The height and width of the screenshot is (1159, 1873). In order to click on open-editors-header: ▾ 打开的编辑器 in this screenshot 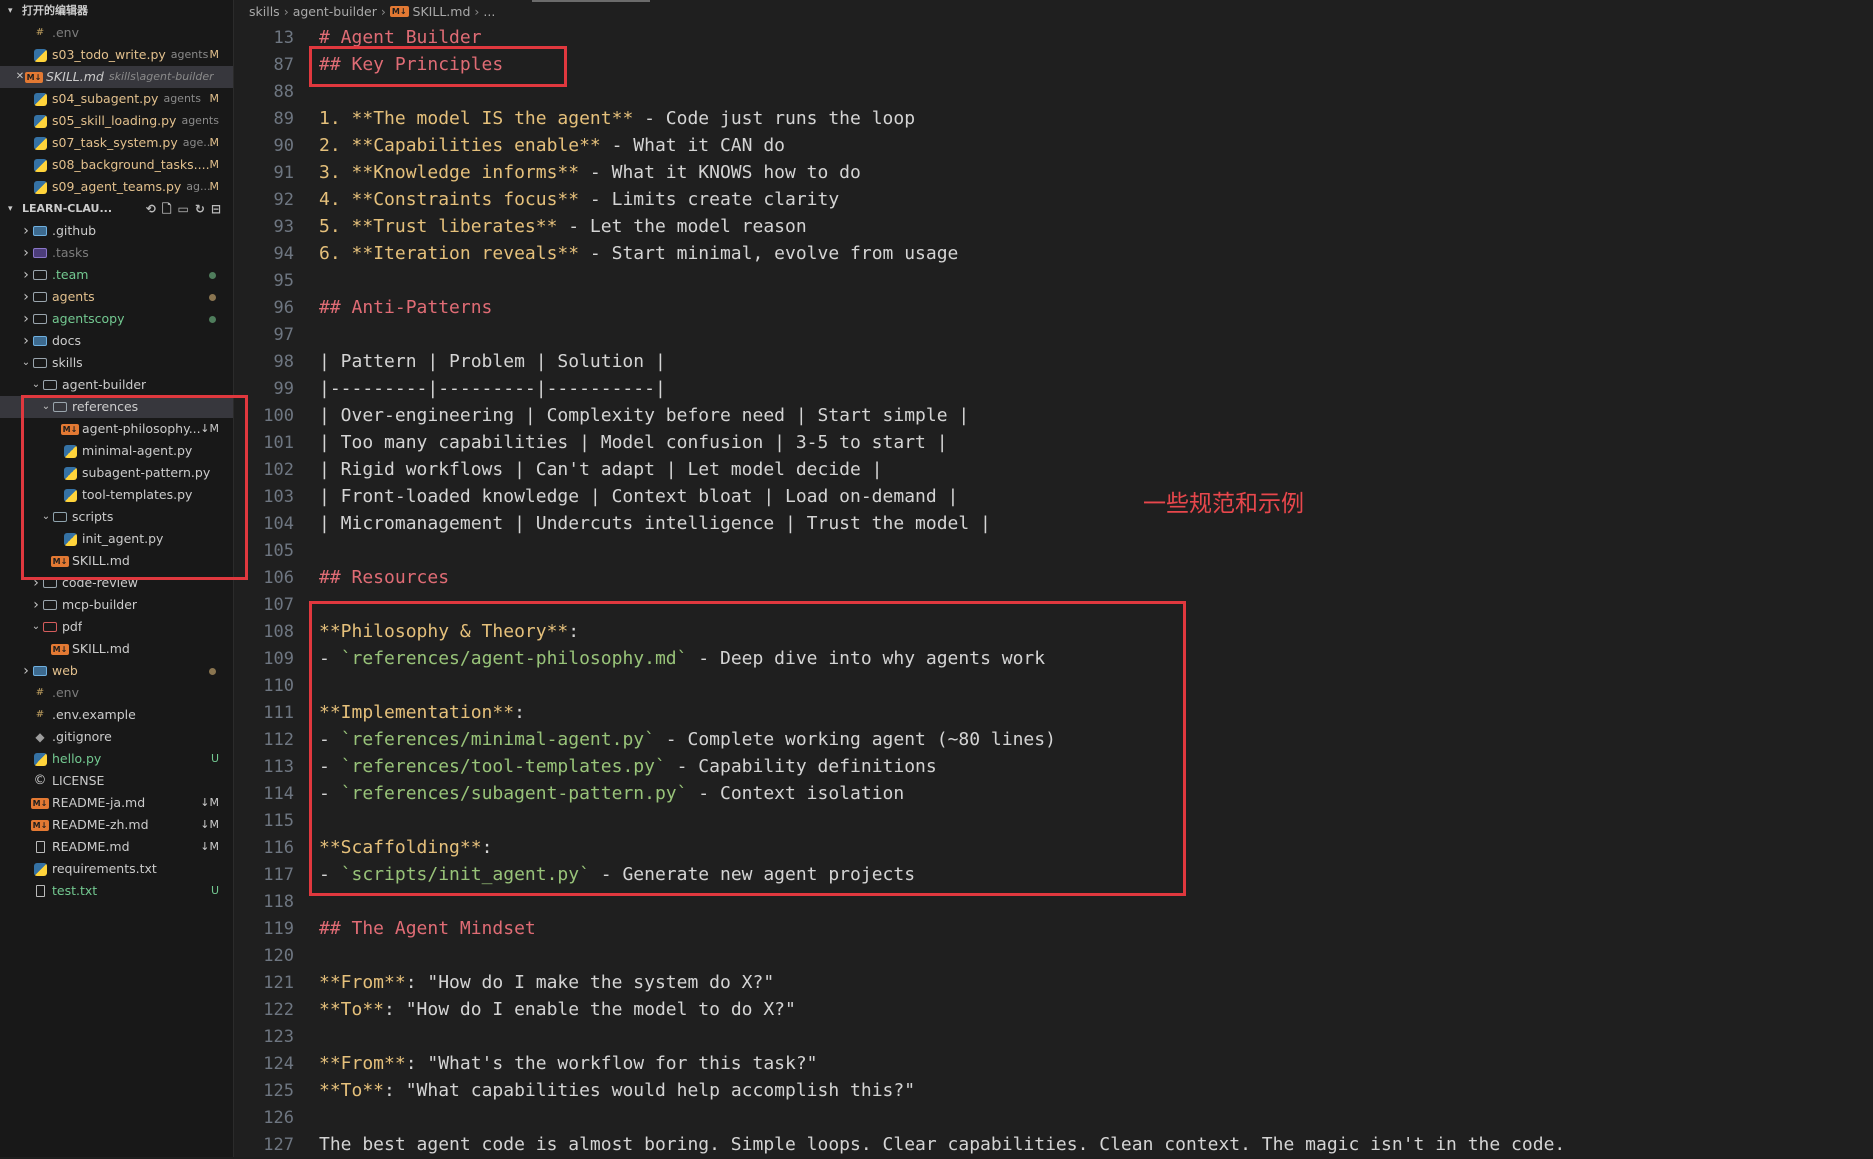, I will do `click(116, 11)`.